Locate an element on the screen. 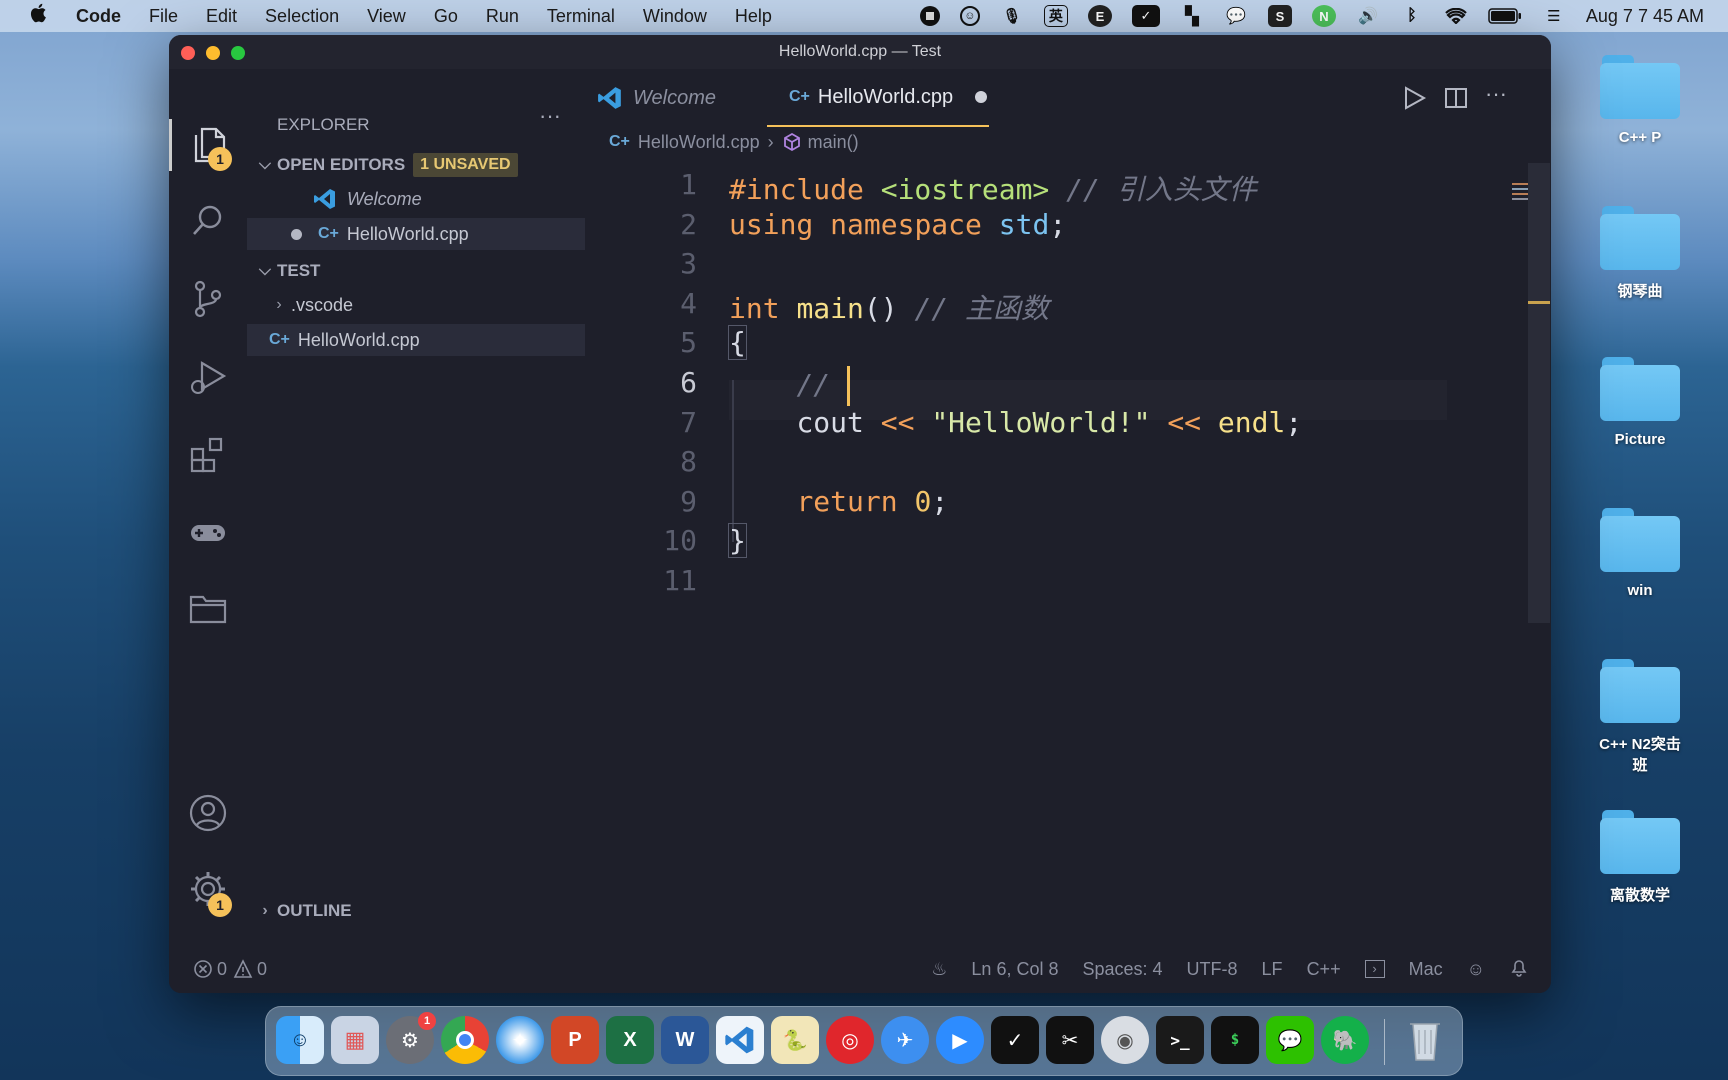 Image resolution: width=1728 pixels, height=1080 pixels. capcut-icon: ✂ is located at coordinates (1070, 1040).